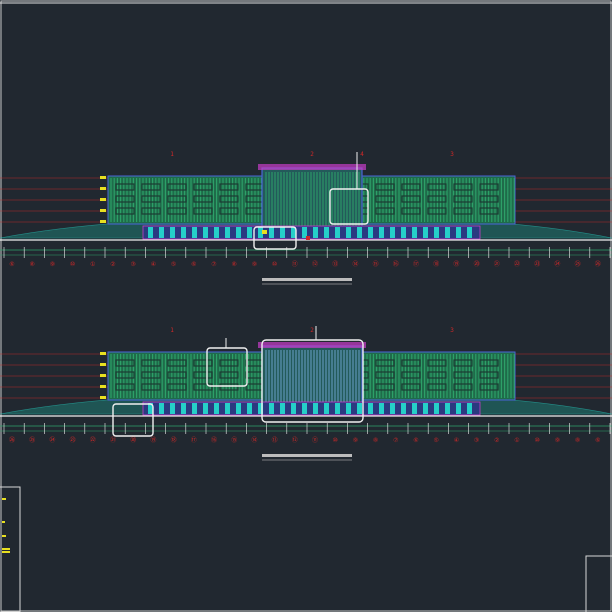 The height and width of the screenshot is (612, 612). What do you see at coordinates (172, 154) in the screenshot?
I see `grid-mark: 1` at bounding box center [172, 154].